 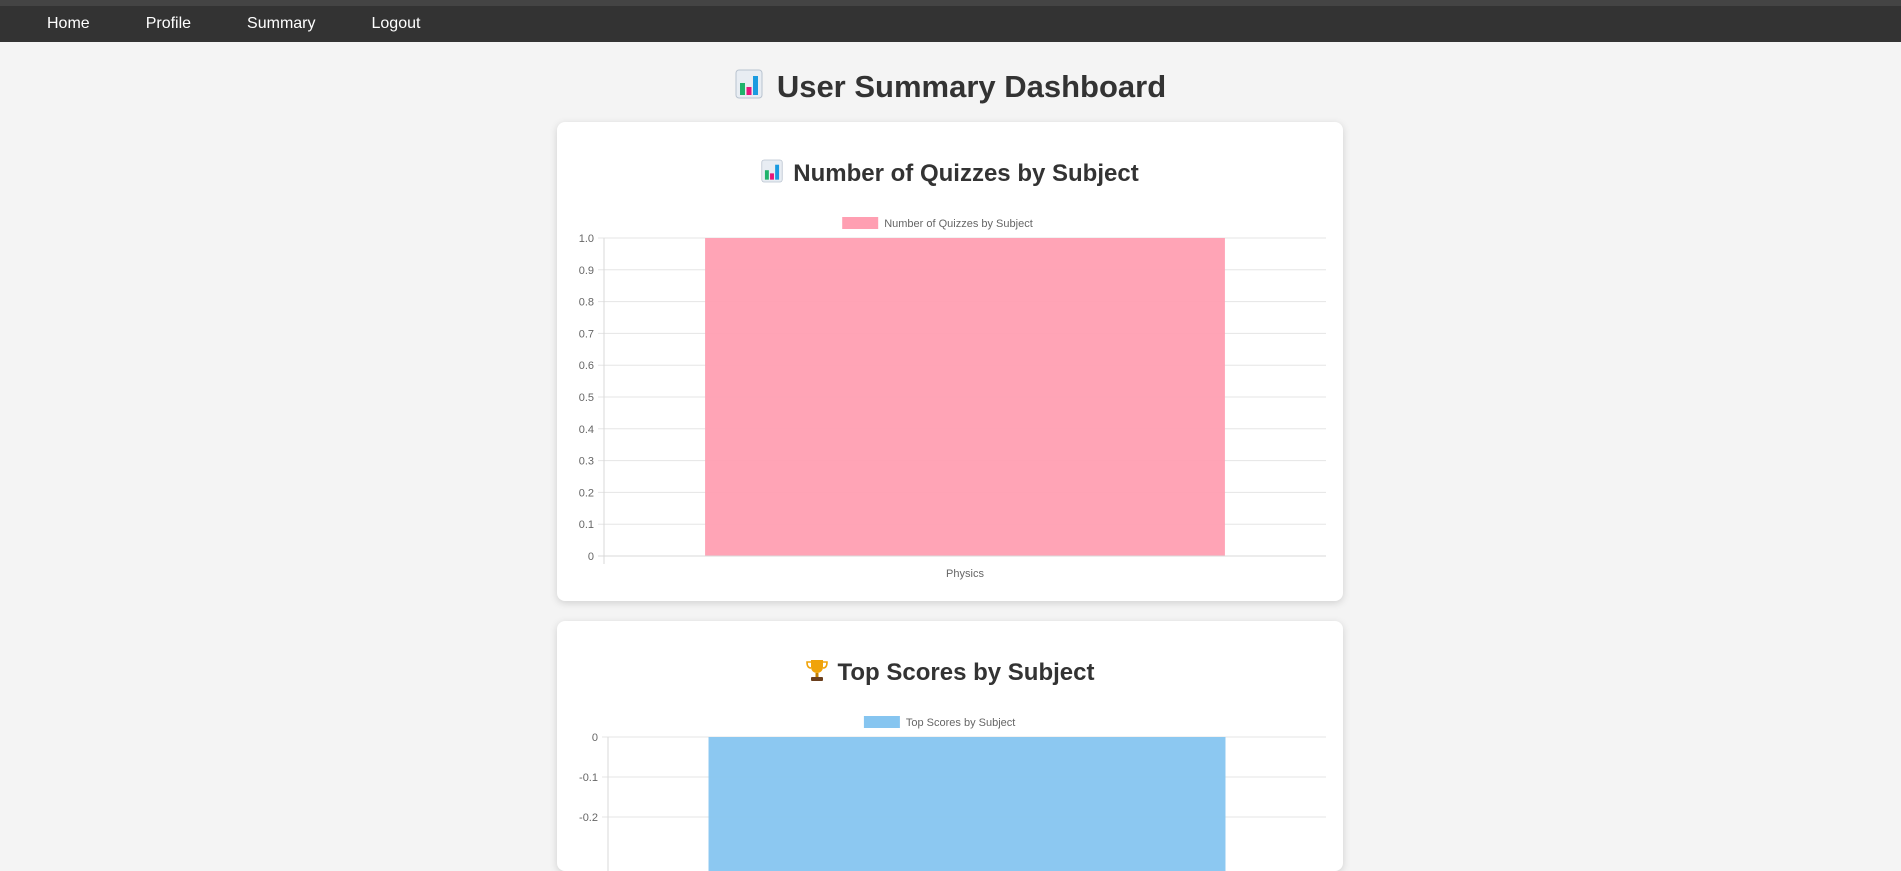 I want to click on y-tick-label: 0.7, so click(x=586, y=334).